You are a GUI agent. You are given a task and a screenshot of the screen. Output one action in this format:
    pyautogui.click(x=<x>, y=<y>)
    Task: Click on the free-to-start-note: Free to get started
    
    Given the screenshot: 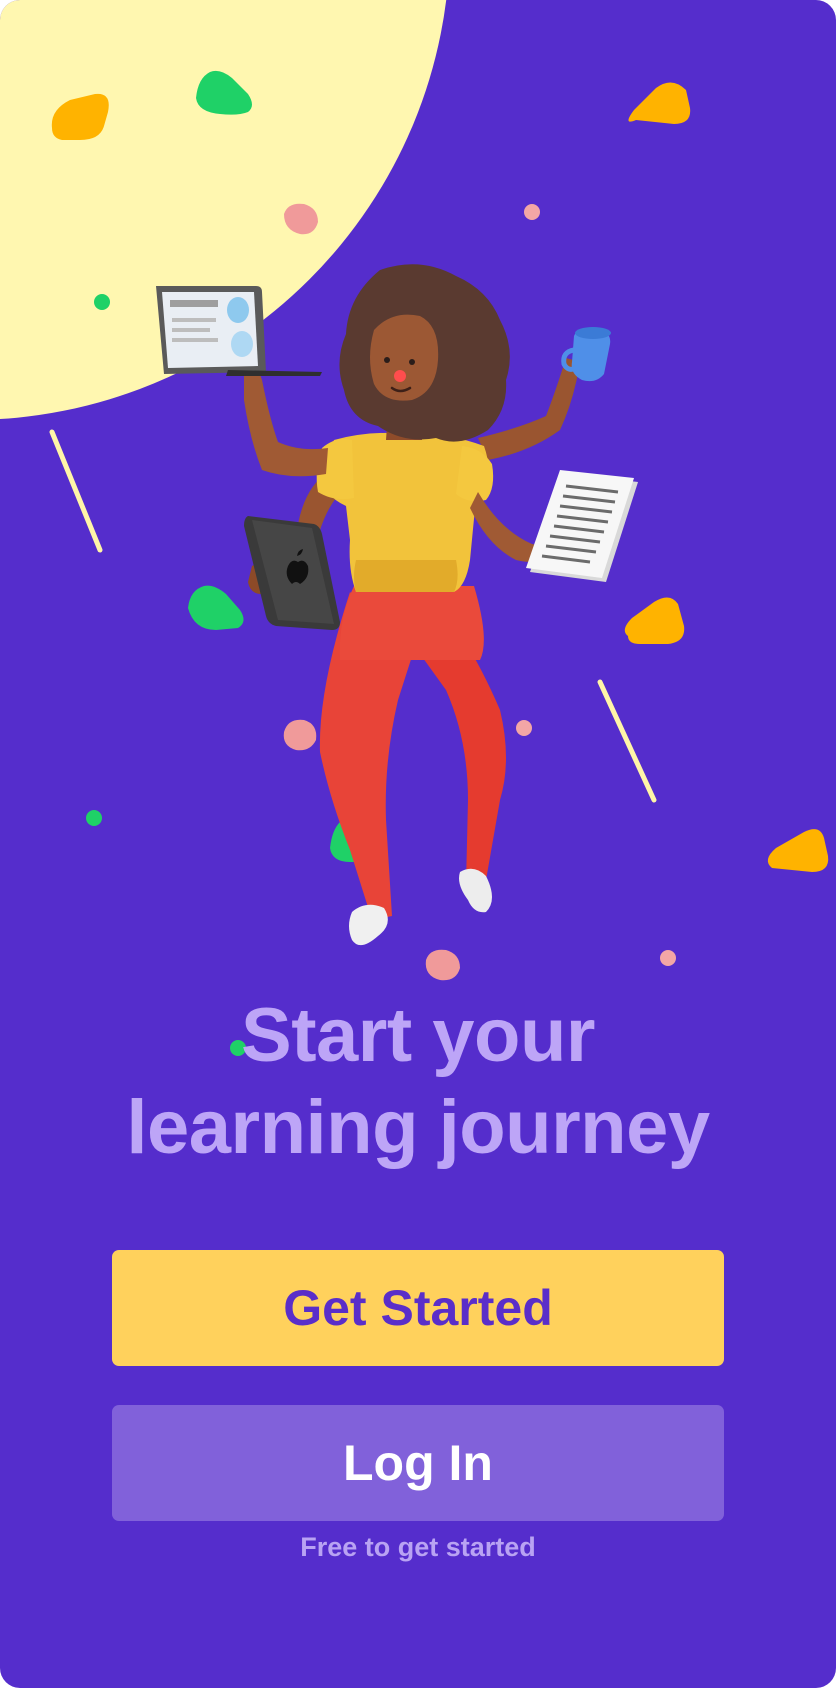 What is the action you would take?
    pyautogui.click(x=418, y=1547)
    